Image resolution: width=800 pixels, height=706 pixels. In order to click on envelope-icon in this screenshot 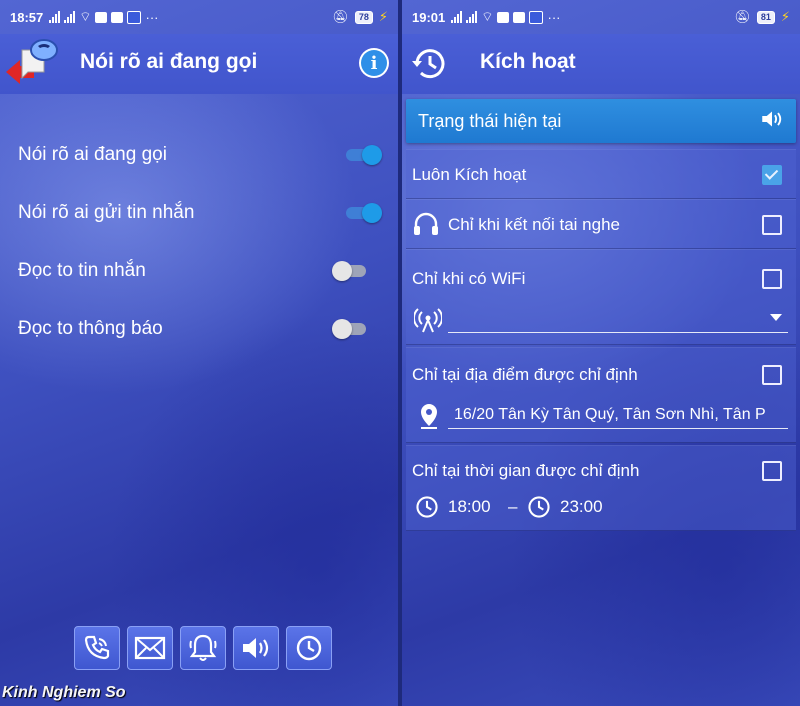, I will do `click(150, 648)`.